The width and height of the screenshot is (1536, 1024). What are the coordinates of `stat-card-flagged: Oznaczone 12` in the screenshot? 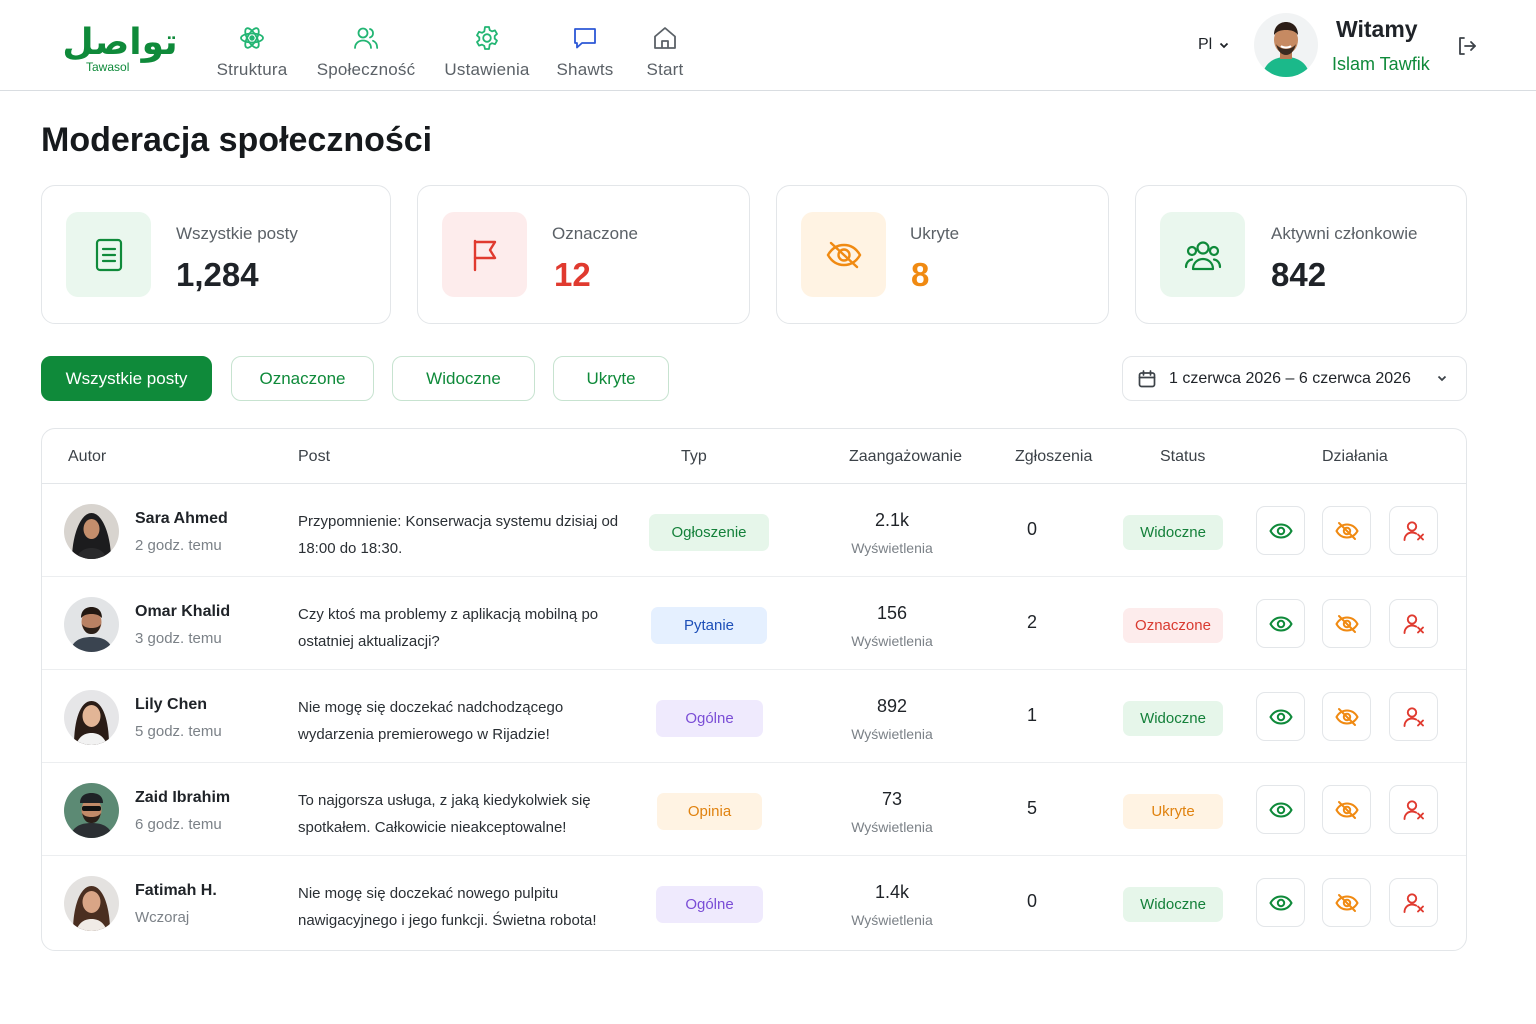 It's located at (583, 254).